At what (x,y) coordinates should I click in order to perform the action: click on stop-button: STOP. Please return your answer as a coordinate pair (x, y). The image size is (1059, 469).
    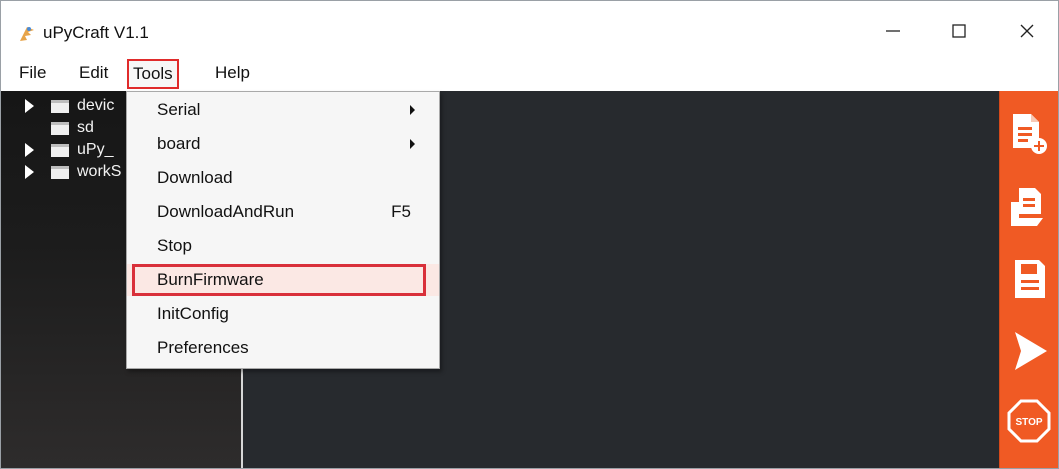
    Looking at the image, I should click on (1029, 423).